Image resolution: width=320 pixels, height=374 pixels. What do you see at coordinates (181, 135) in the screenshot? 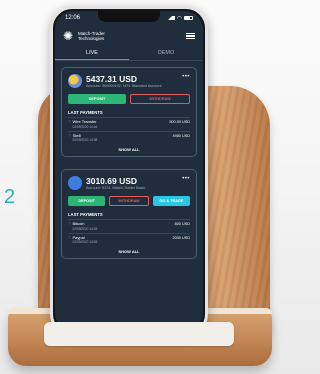
I see `payment-amount: 4950 USD` at bounding box center [181, 135].